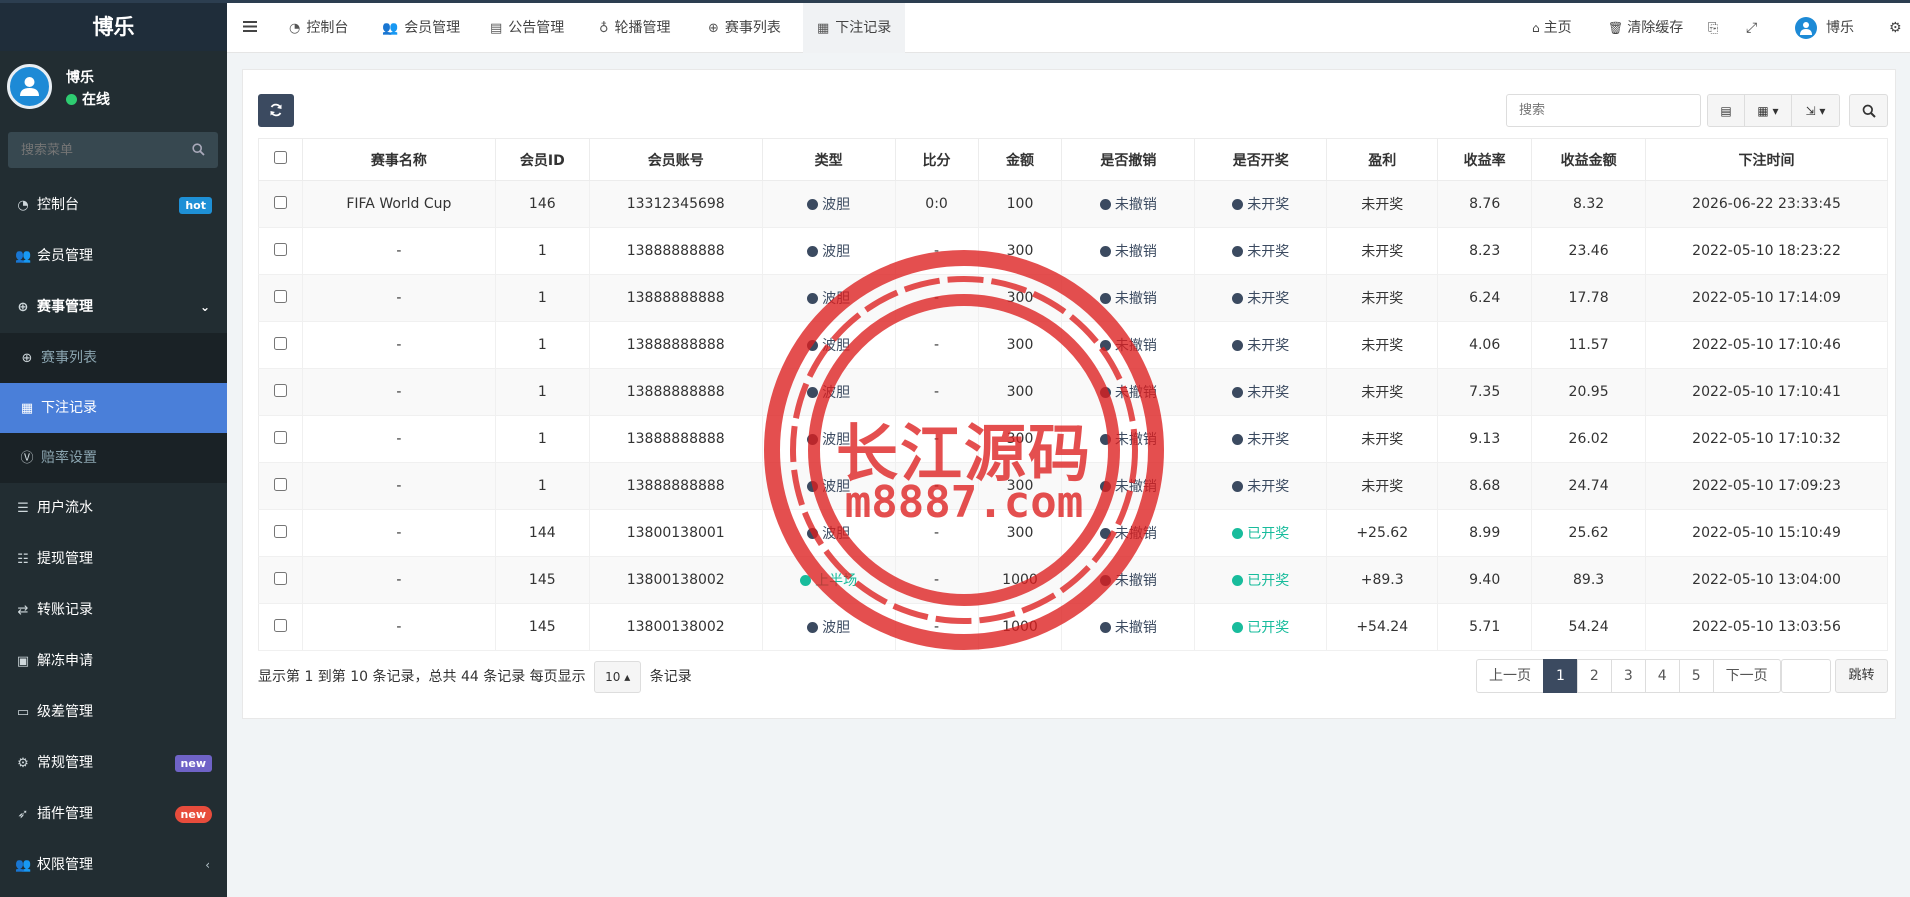 This screenshot has width=1910, height=897. I want to click on sidebar-item-unfreeze: ▣ 解冻申请, so click(113, 661).